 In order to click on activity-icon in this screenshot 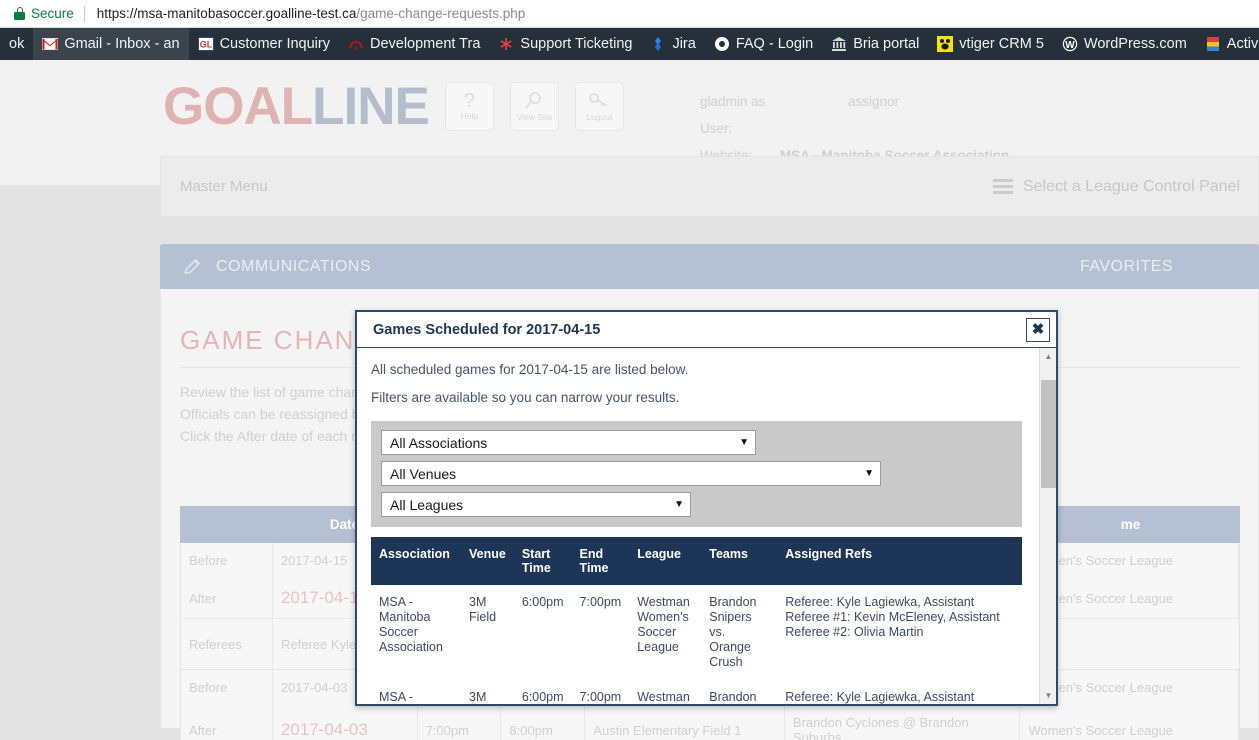, I will do `click(1212, 44)`.